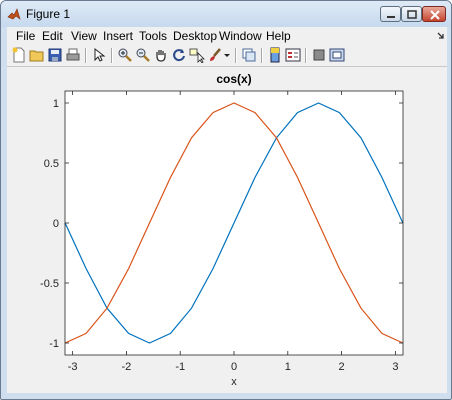 This screenshot has width=452, height=400. What do you see at coordinates (288, 367) in the screenshot?
I see `x-tick-label: 1` at bounding box center [288, 367].